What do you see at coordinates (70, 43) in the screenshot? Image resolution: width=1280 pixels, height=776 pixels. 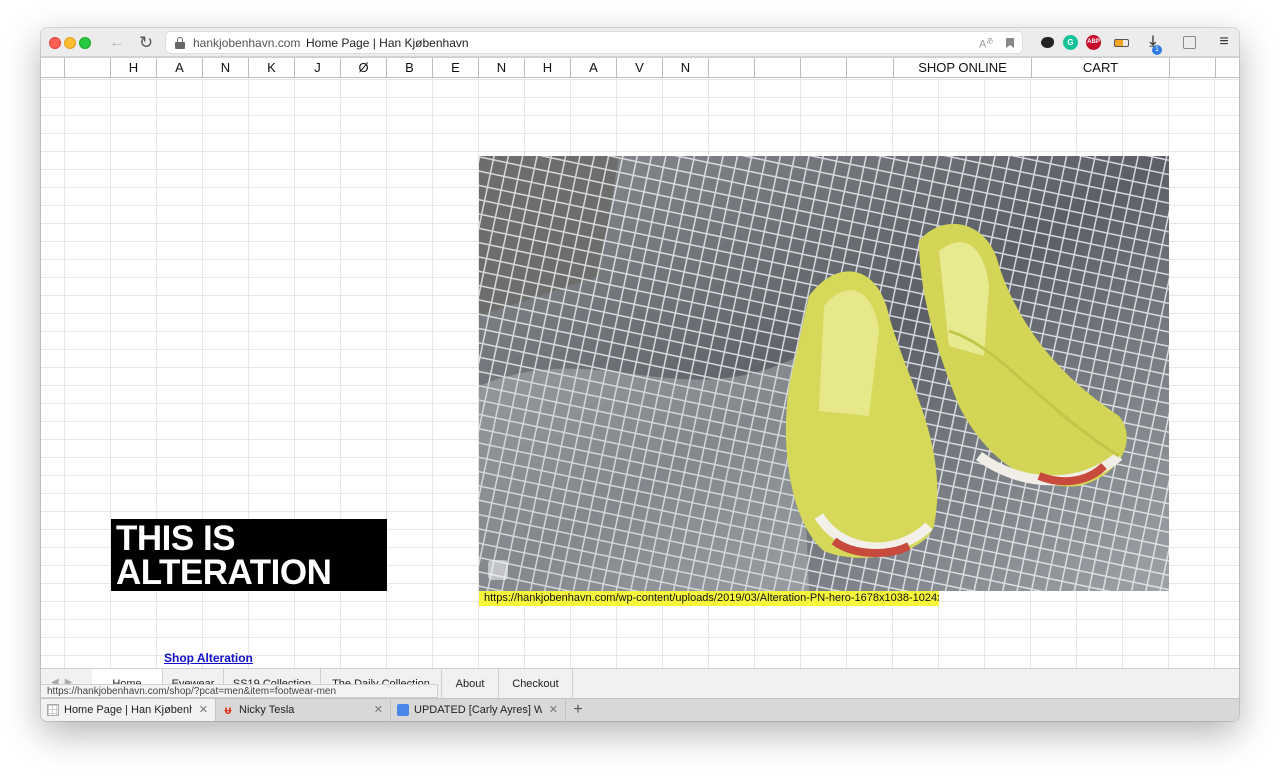 I see `minimize-window-icon` at bounding box center [70, 43].